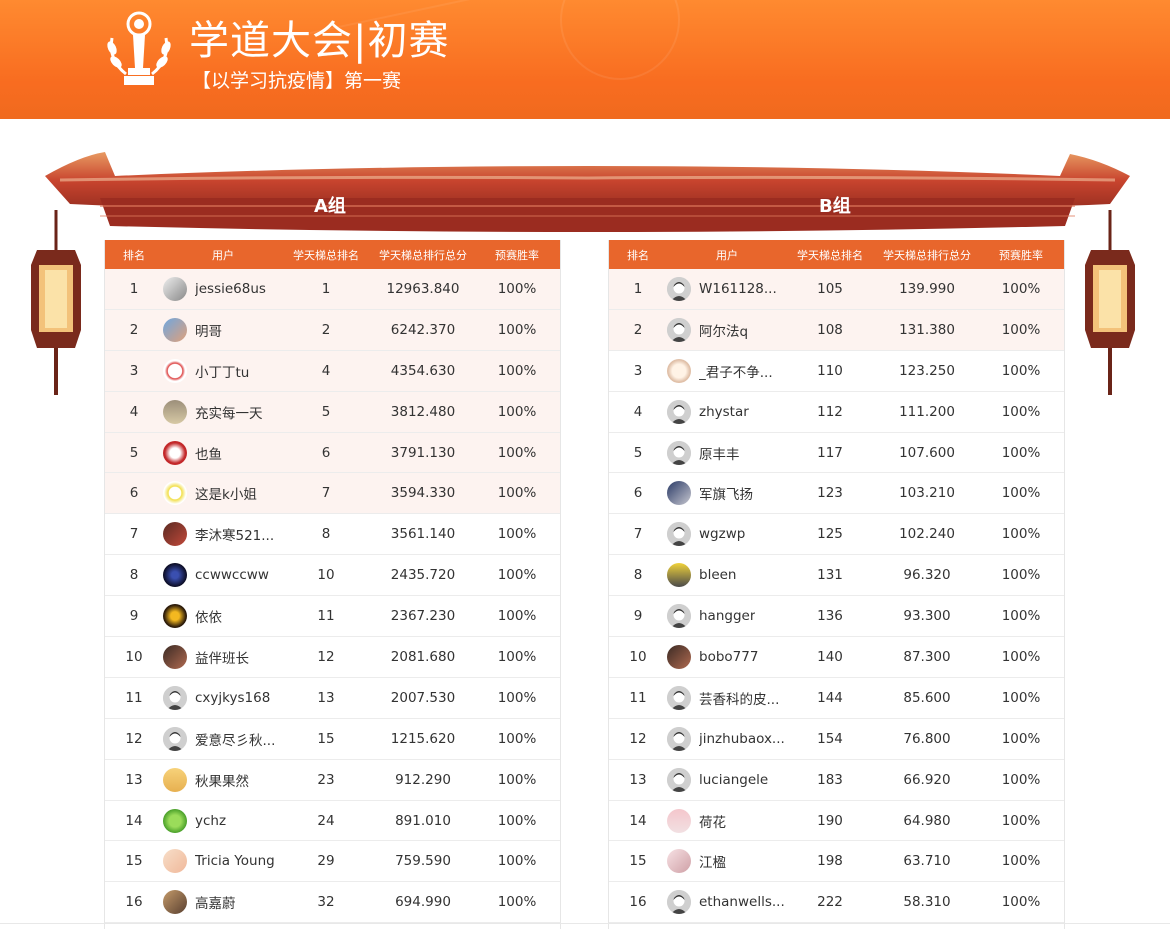  Describe the element at coordinates (726, 493) in the screenshot. I see `username: 军旗飞扬` at that location.